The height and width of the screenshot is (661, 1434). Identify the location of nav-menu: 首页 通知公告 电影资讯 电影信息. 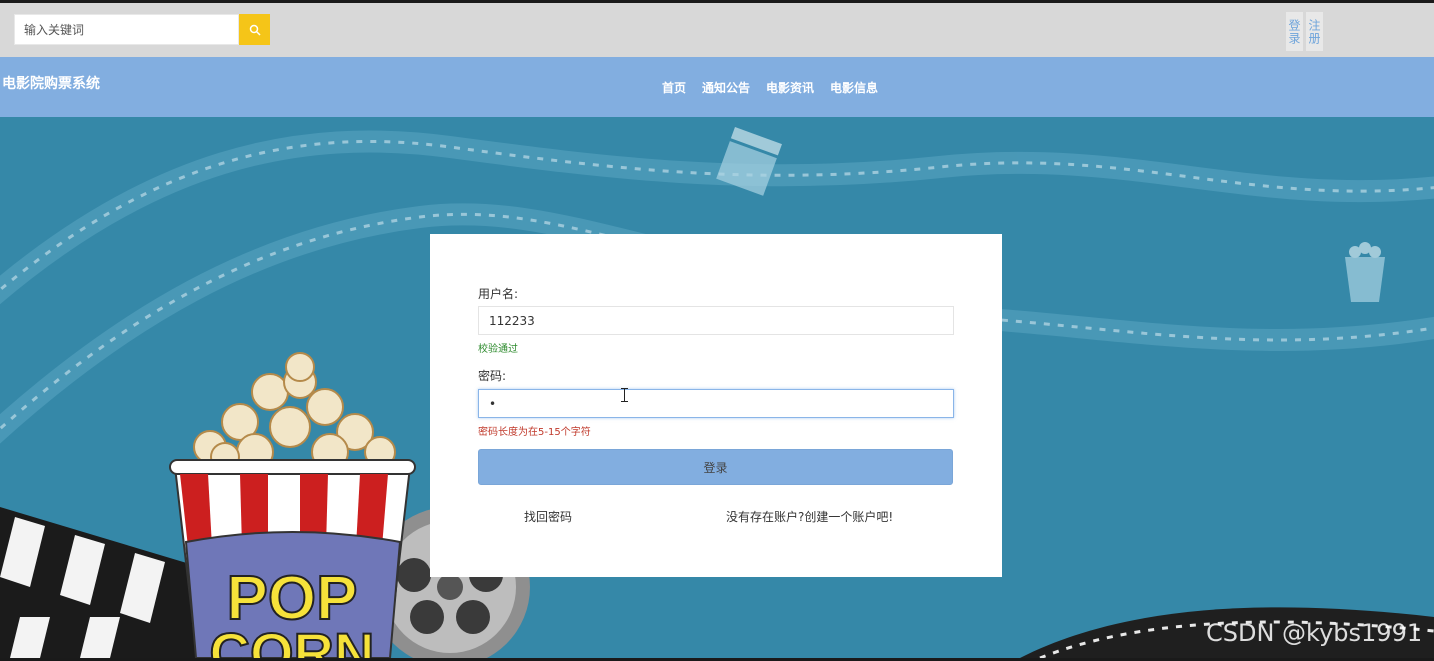
(770, 87).